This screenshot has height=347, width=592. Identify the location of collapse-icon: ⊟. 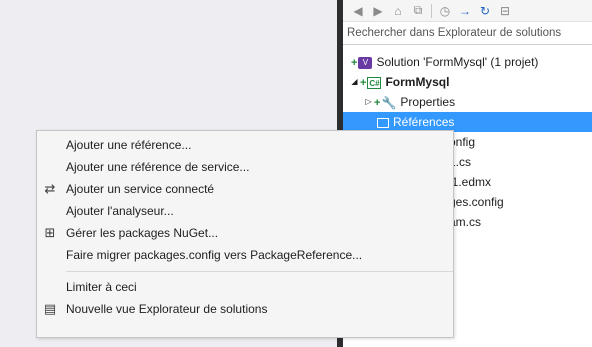
(505, 11).